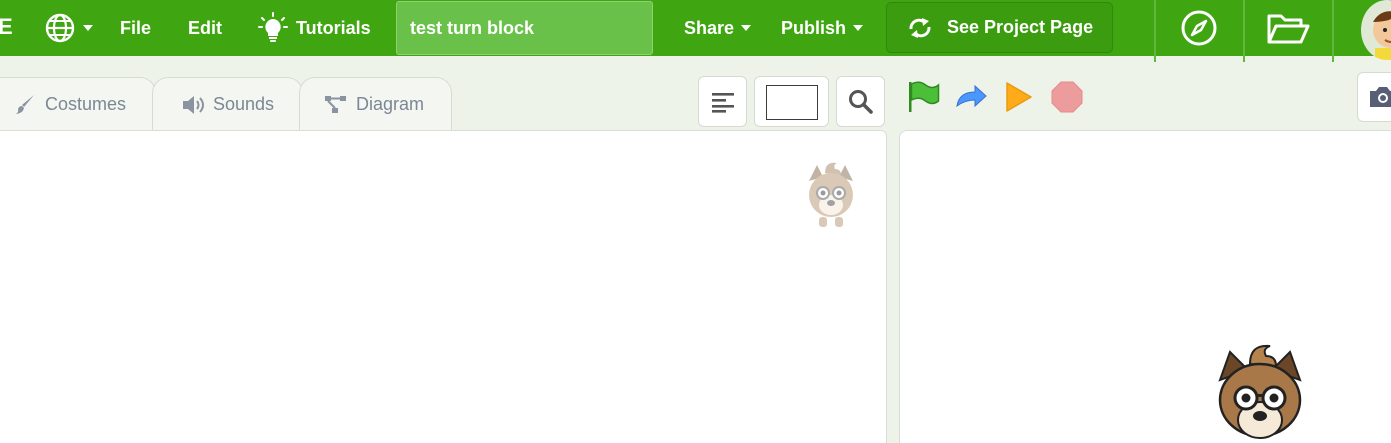  Describe the element at coordinates (25, 104) in the screenshot. I see `brush-icon` at that location.